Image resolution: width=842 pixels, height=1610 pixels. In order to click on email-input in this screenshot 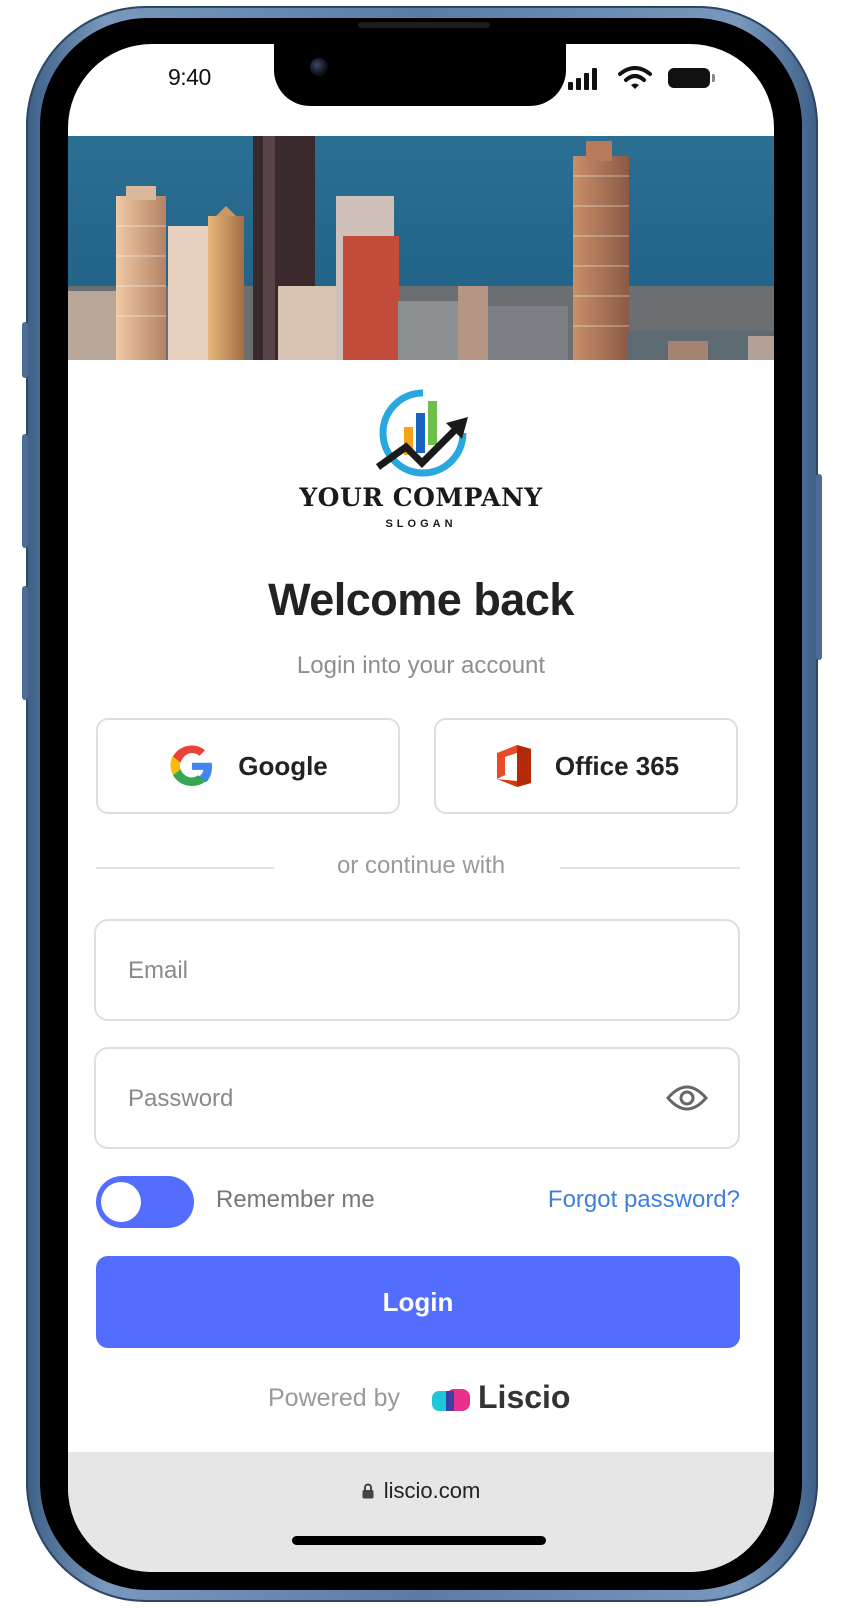, I will do `click(398, 971)`.